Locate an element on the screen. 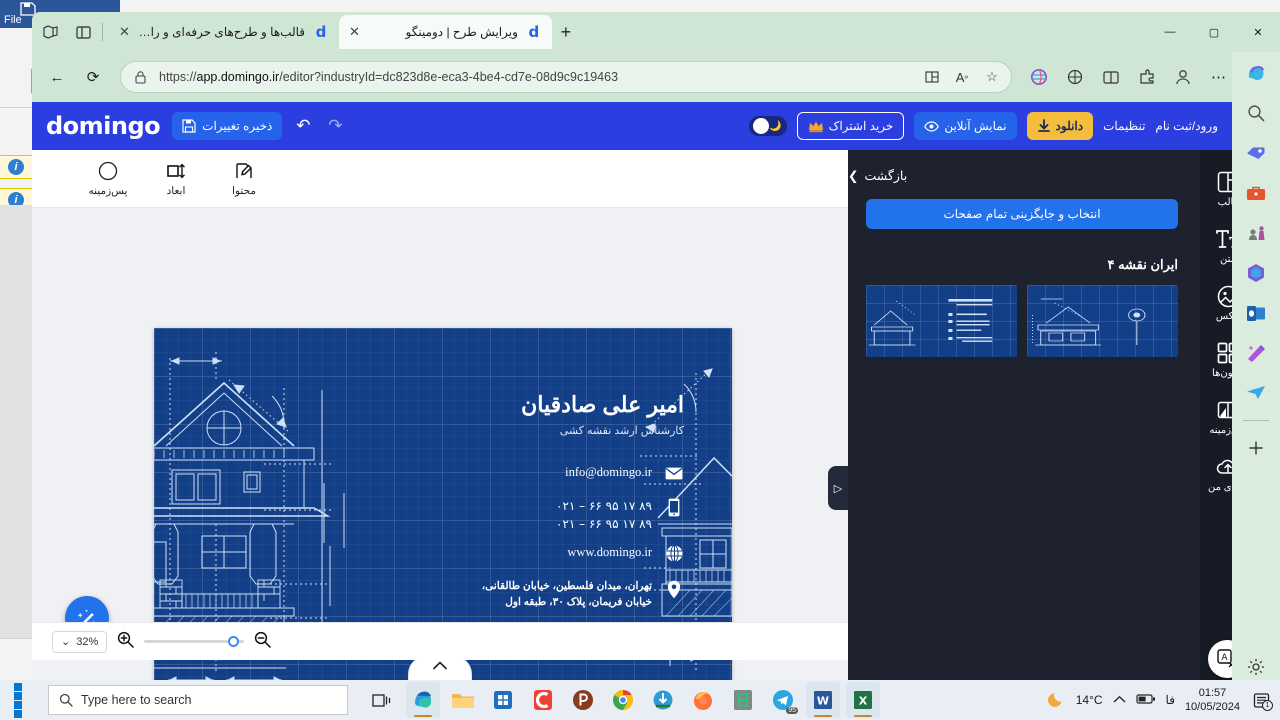  minimize-button: — is located at coordinates (1170, 32).